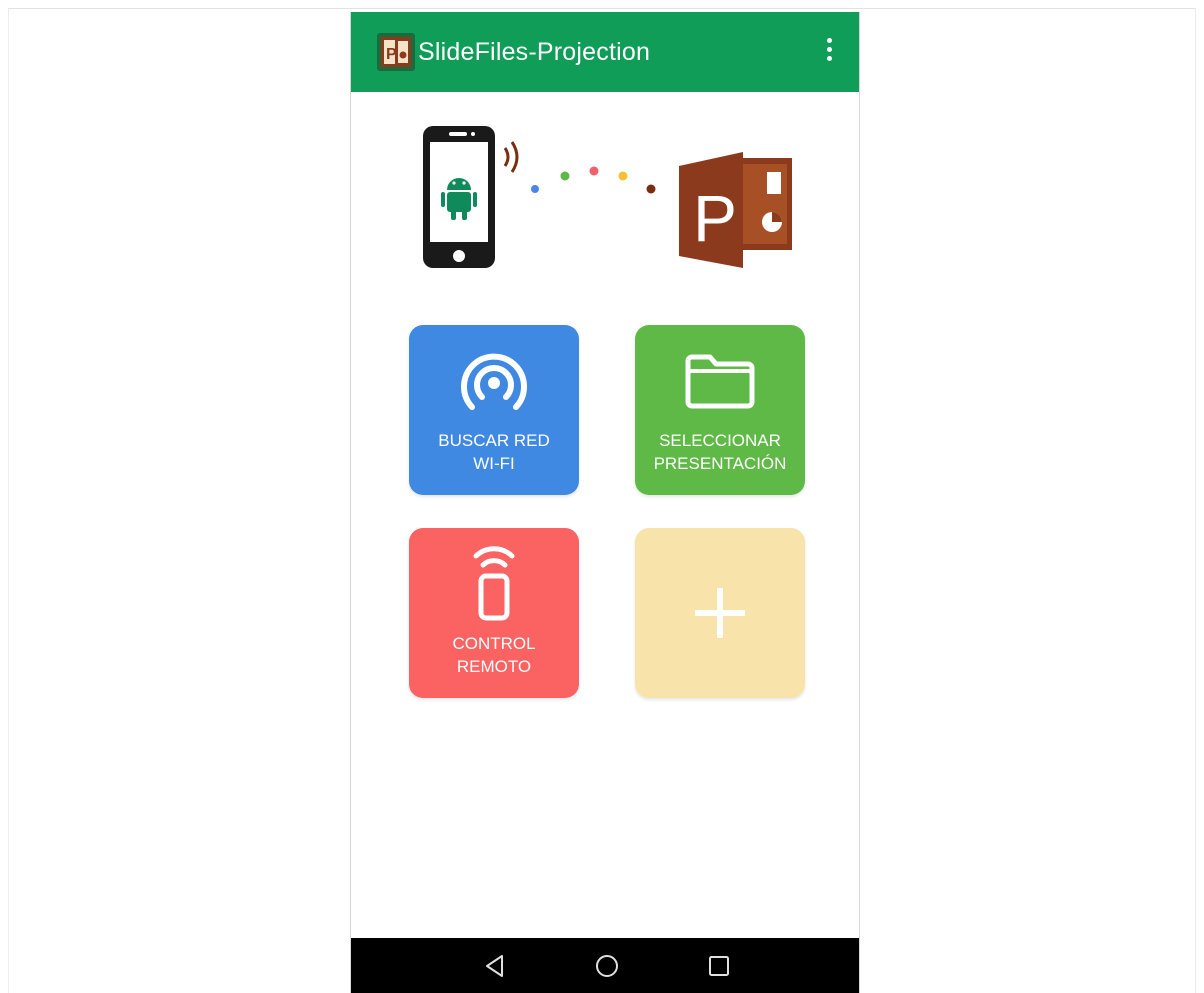  I want to click on app-logo-icon: P, so click(396, 52).